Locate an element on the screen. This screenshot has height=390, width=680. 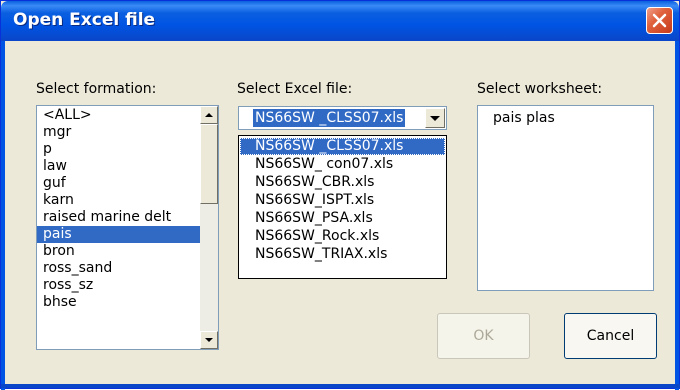
window-frame-bottom is located at coordinates (340, 386).